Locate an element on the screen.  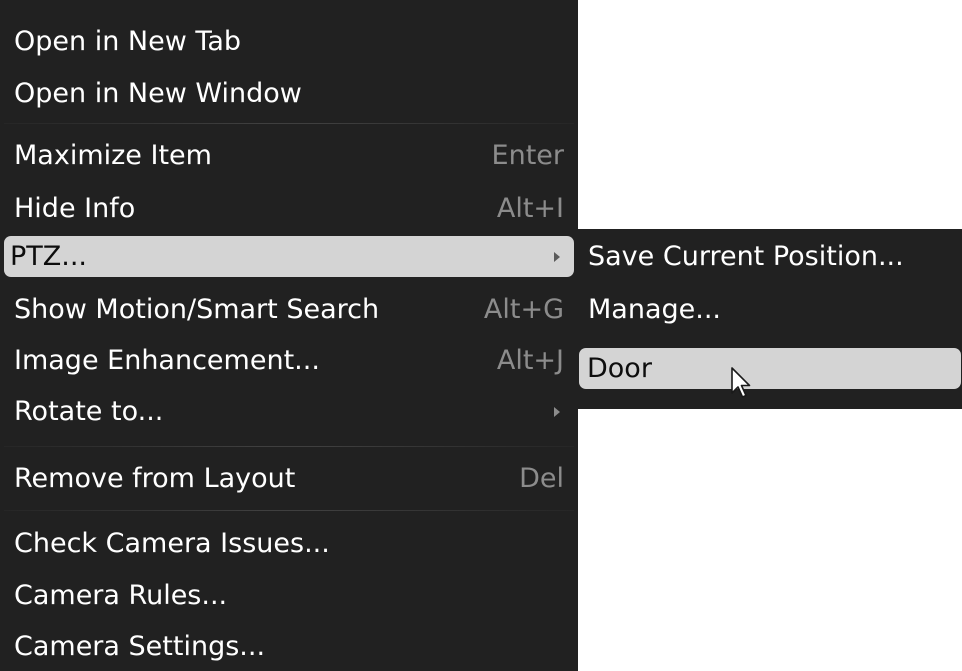
ptz-submenu: Save Current Position... Manage... Door is located at coordinates (770, 319).